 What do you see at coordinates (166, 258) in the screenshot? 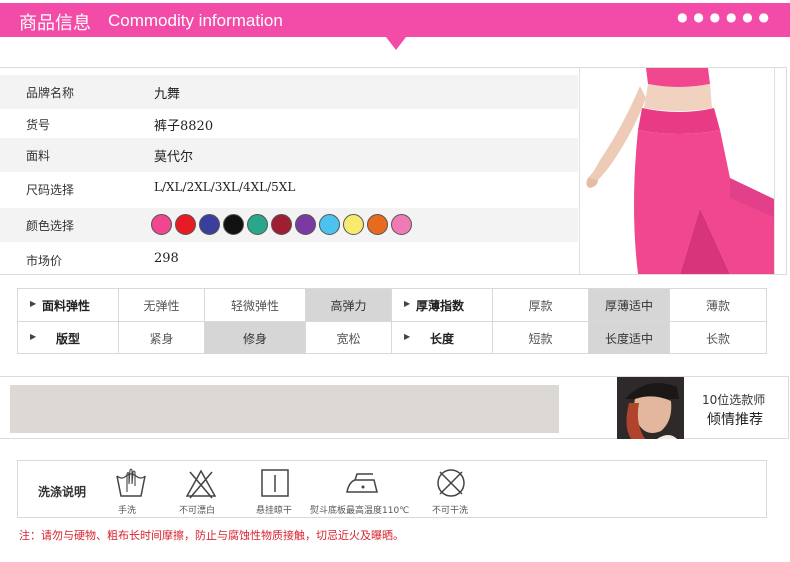
I see `info-value: 298` at bounding box center [166, 258].